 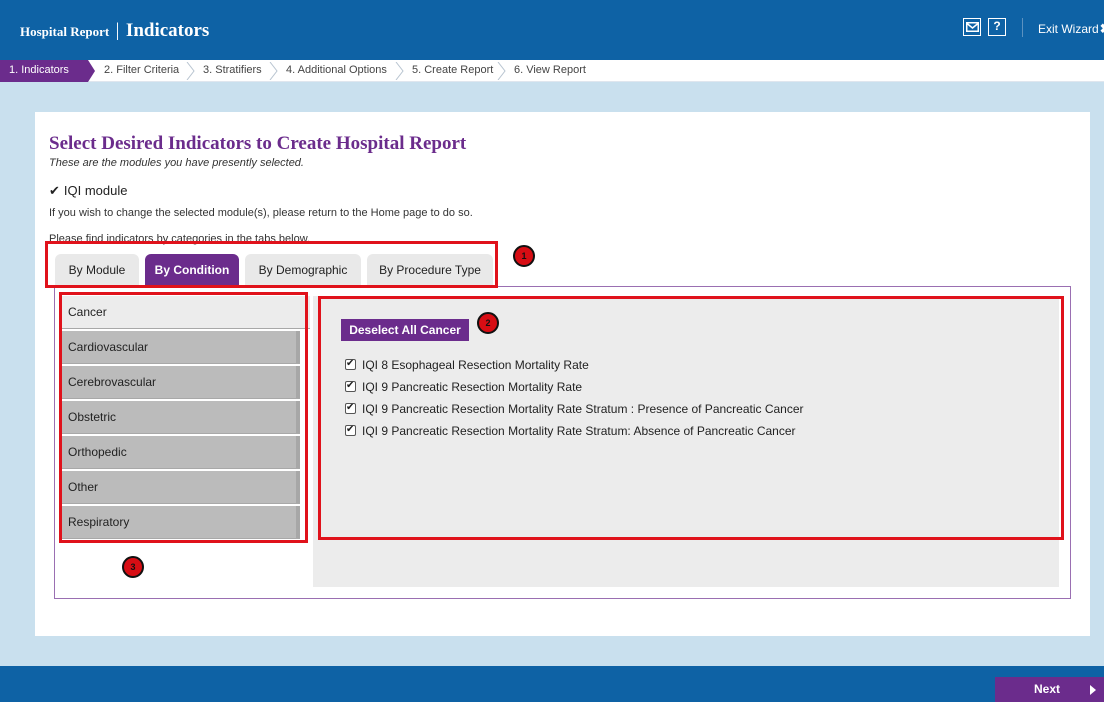 I want to click on exit-wizard-button: Exit Wizard✖, so click(x=1071, y=29).